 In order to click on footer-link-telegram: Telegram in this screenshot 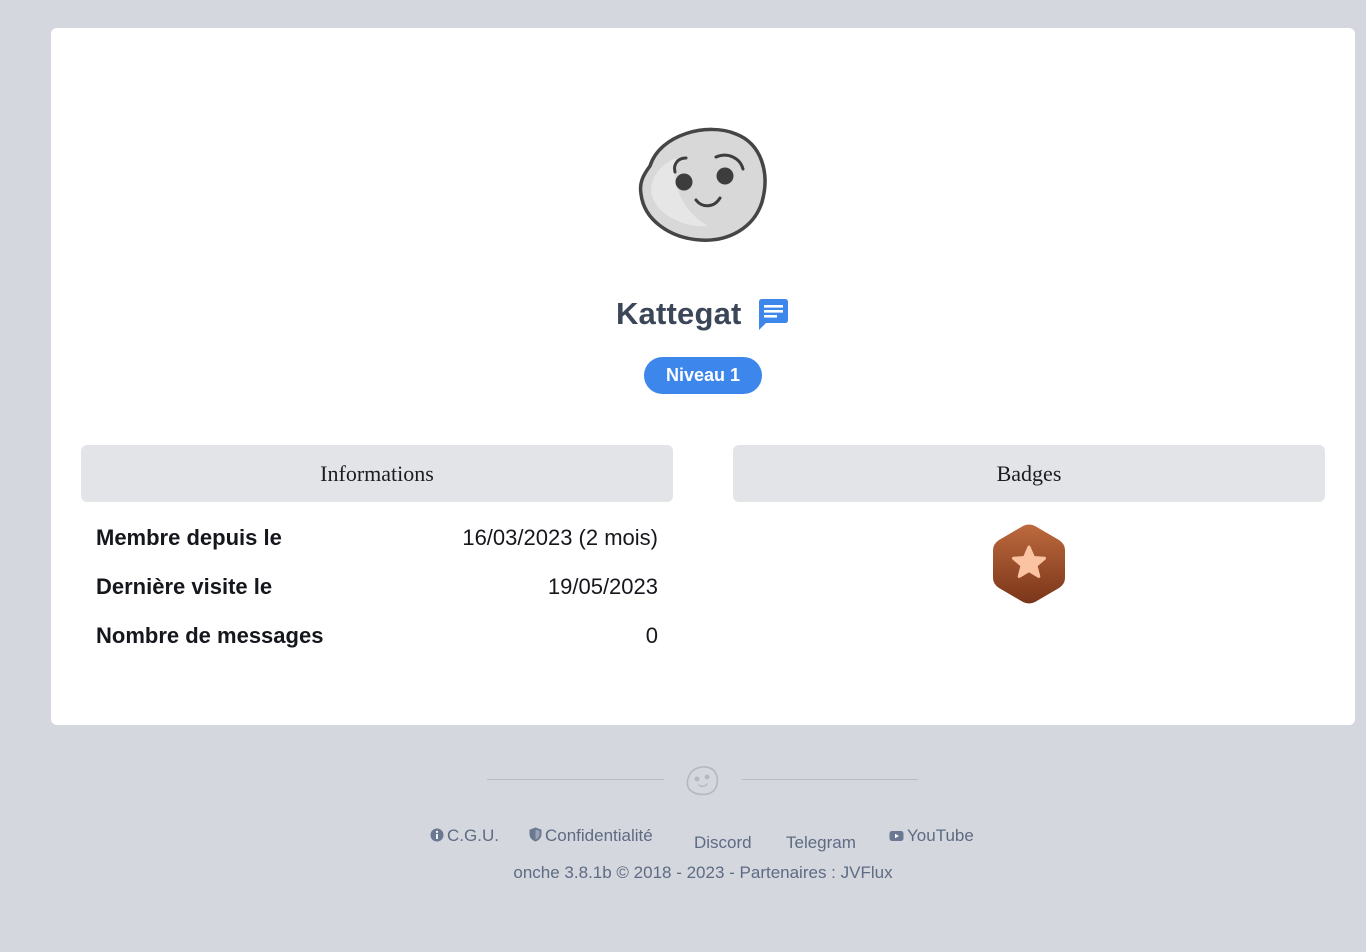, I will do `click(821, 843)`.